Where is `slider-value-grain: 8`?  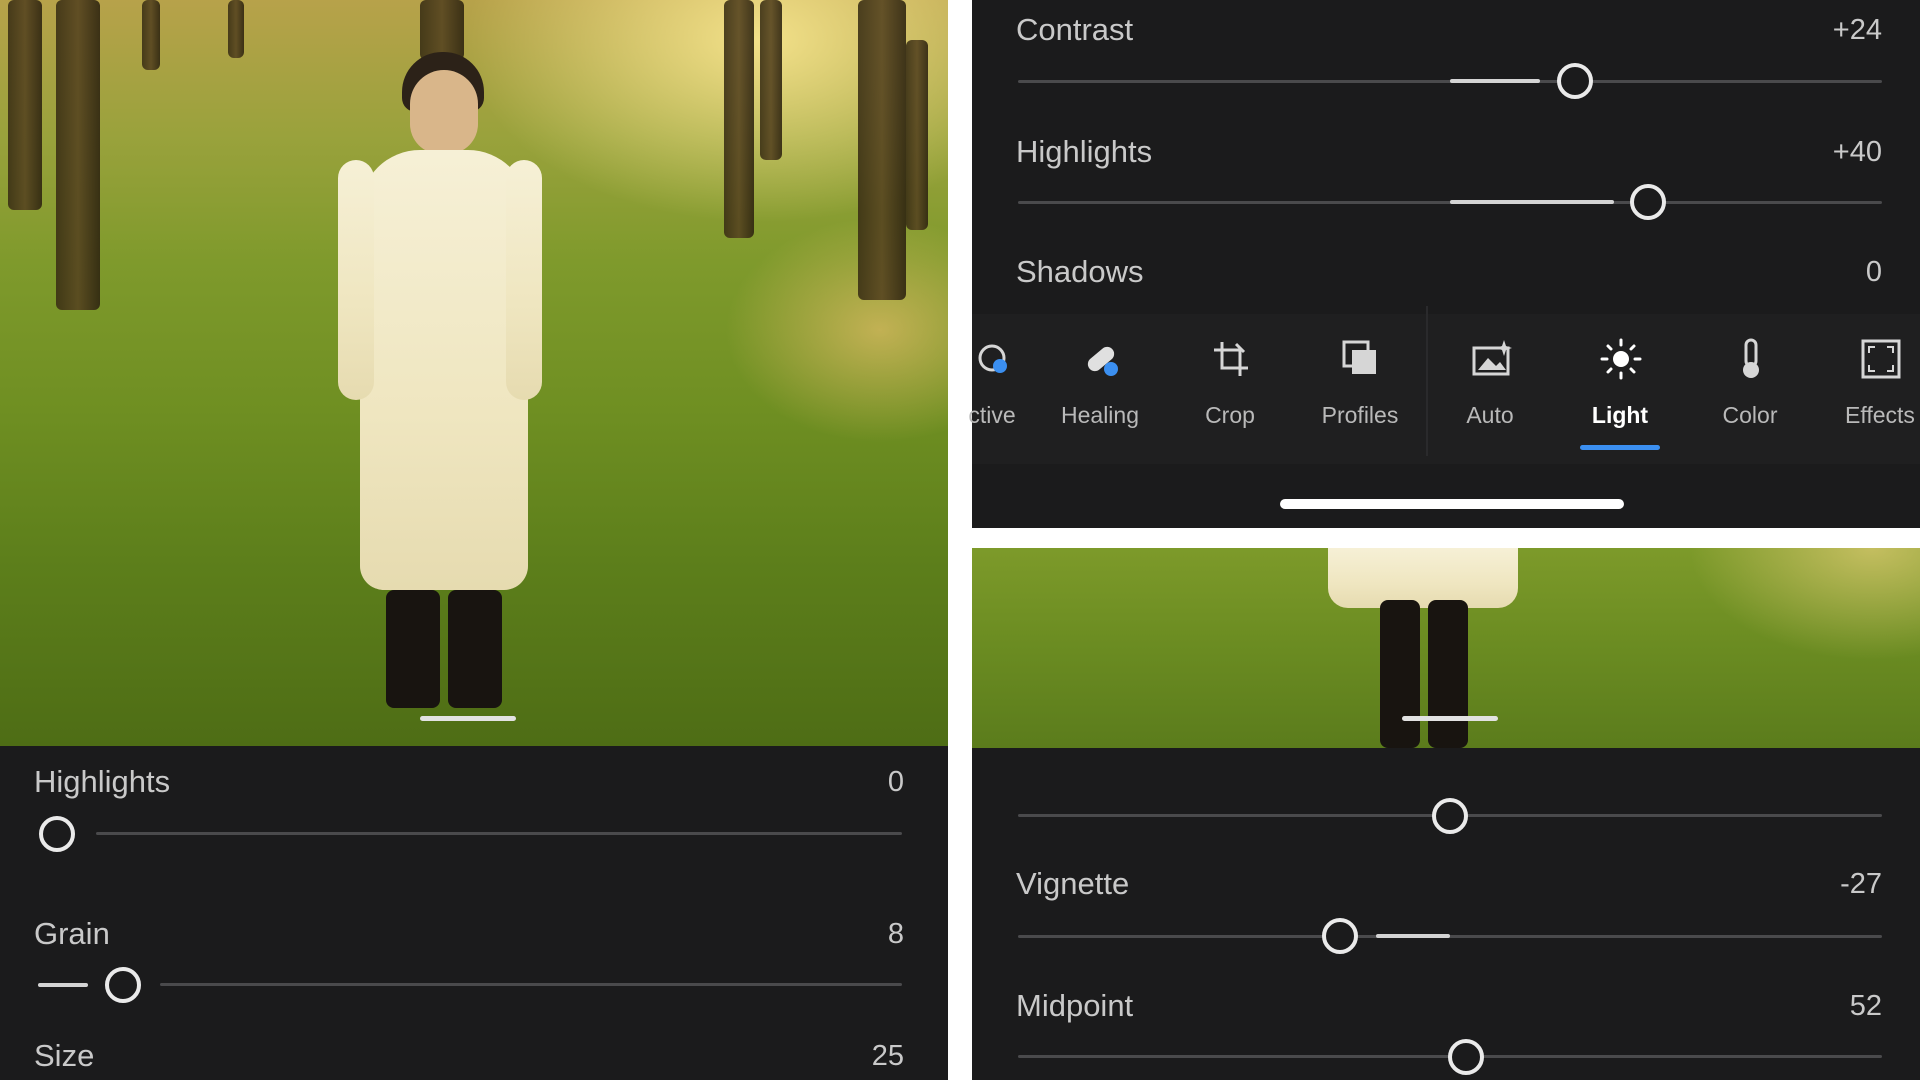
slider-value-grain: 8 is located at coordinates (895, 934).